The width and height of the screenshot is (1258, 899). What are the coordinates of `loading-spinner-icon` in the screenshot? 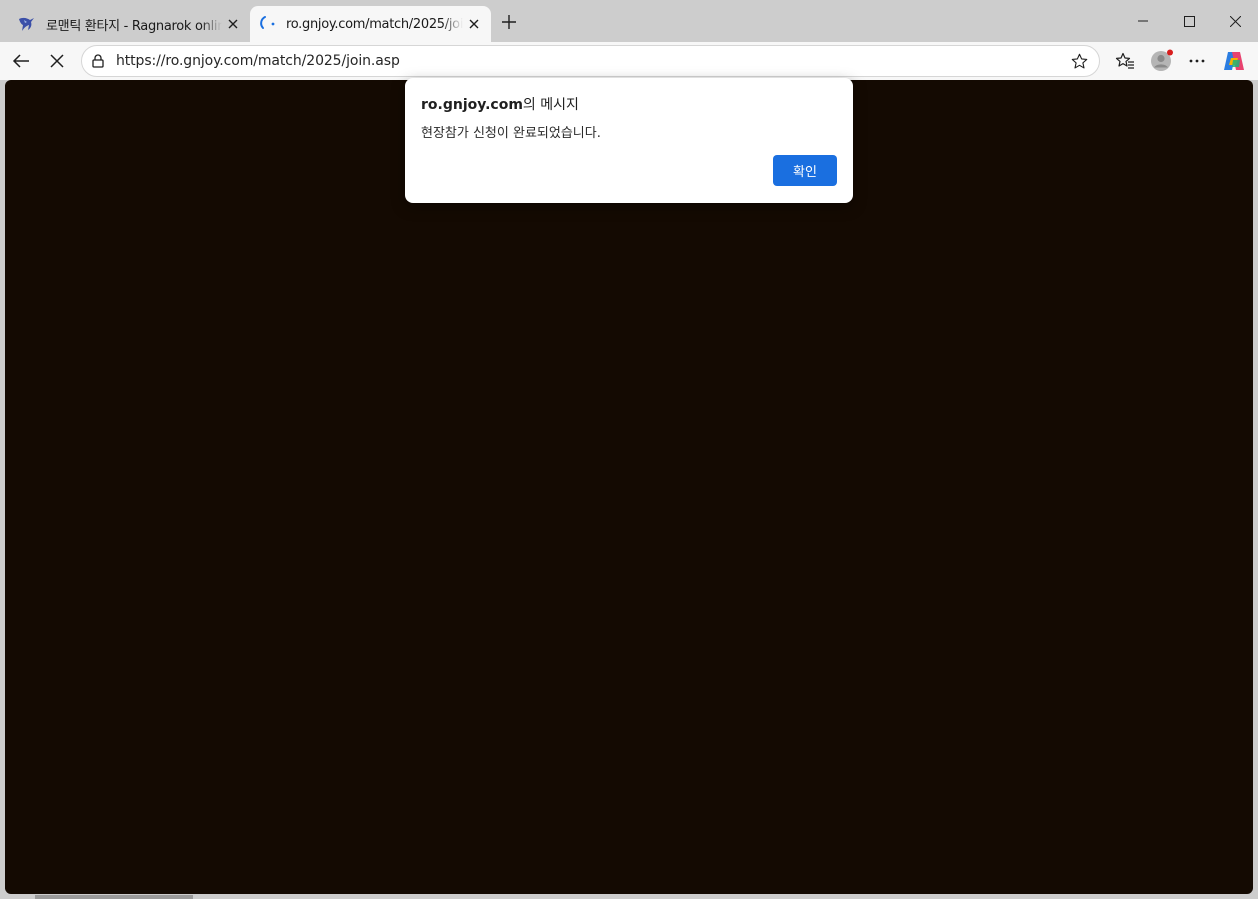 It's located at (267, 24).